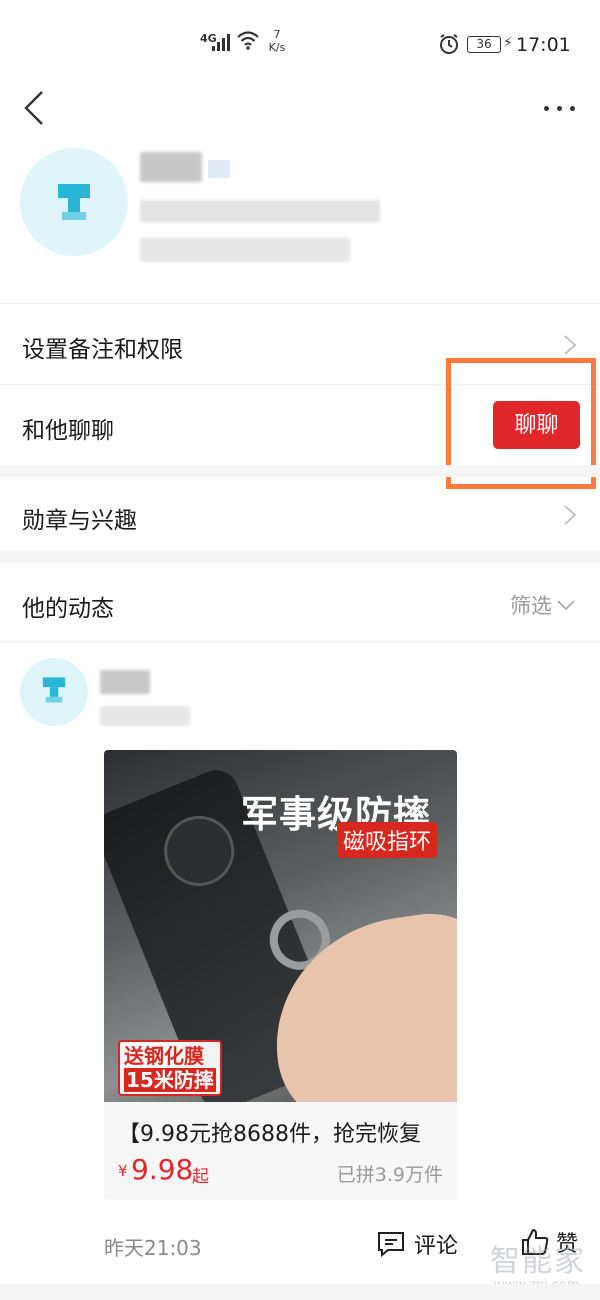 Image resolution: width=600 pixels, height=1300 pixels. I want to click on price-currency: ¥, so click(123, 1171).